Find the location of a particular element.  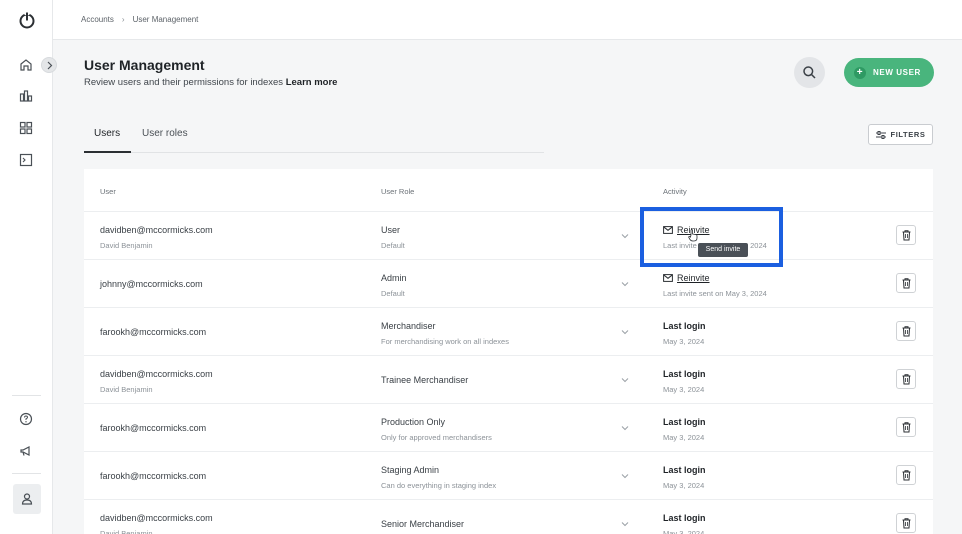

new-user-button: + NEW USER is located at coordinates (889, 72).